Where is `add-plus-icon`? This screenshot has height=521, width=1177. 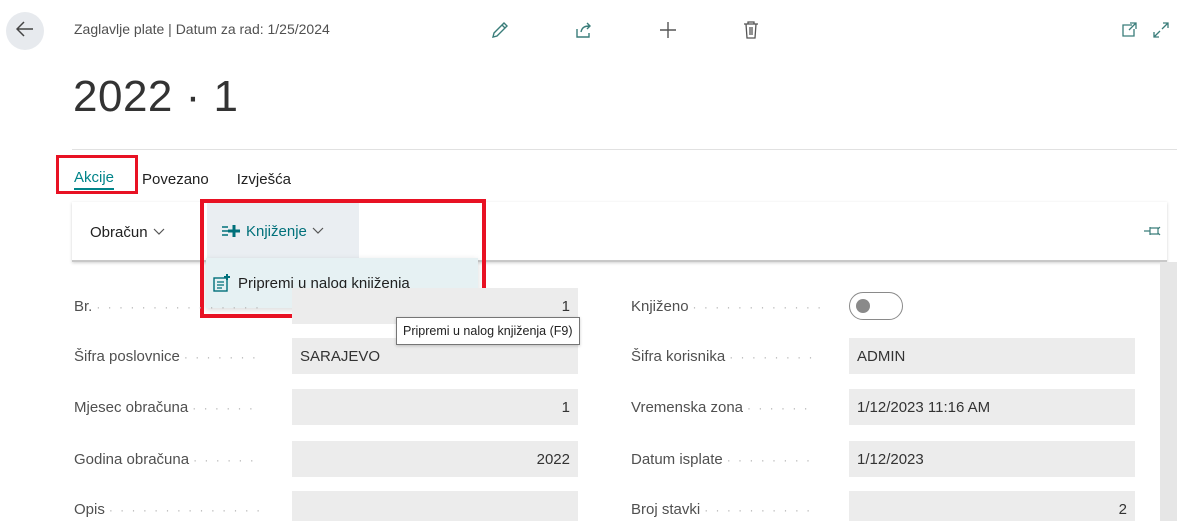
add-plus-icon is located at coordinates (668, 32).